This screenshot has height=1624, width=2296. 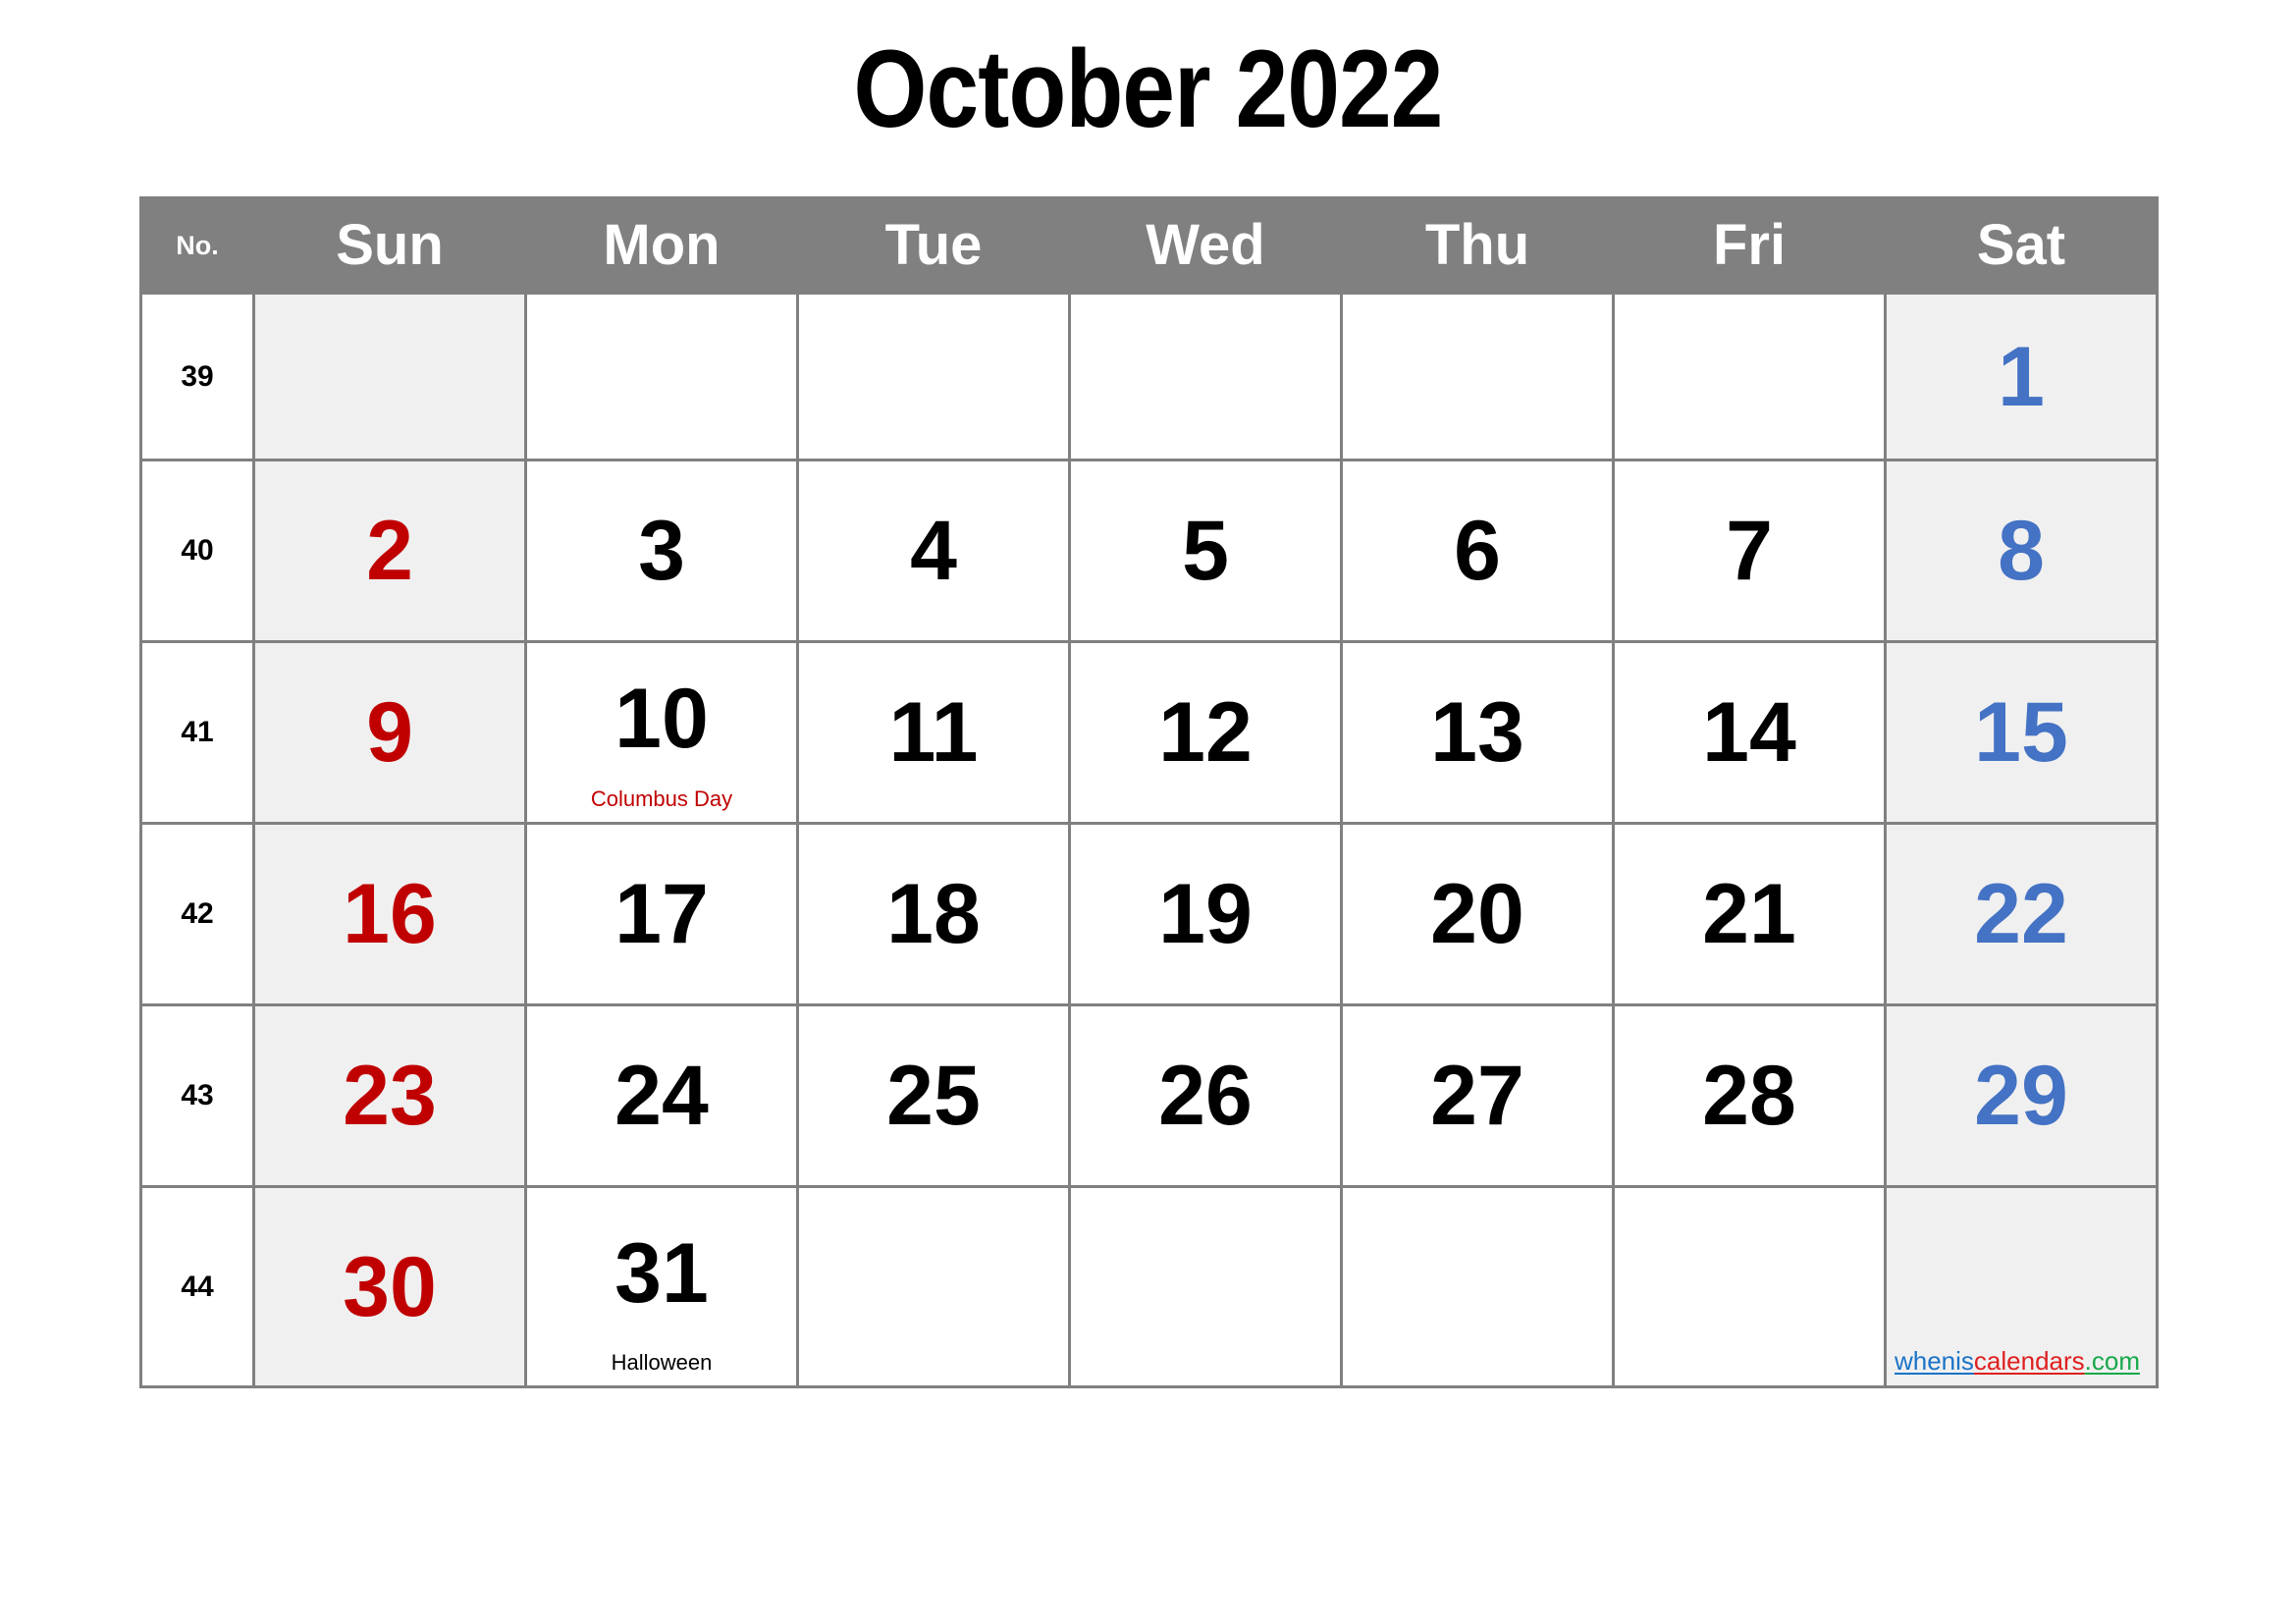 What do you see at coordinates (197, 1095) in the screenshot?
I see `week-number-cell: 43` at bounding box center [197, 1095].